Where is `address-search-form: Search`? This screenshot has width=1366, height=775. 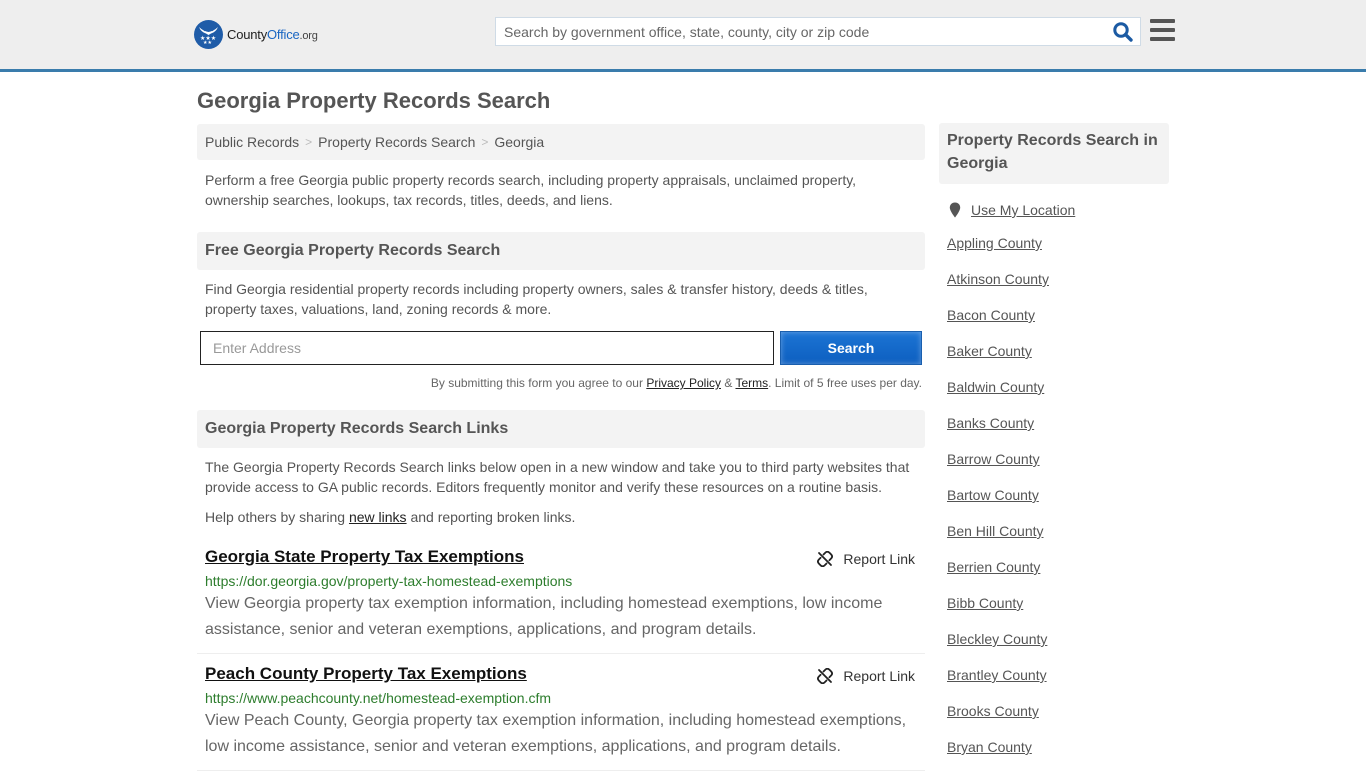 address-search-form: Search is located at coordinates (561, 349).